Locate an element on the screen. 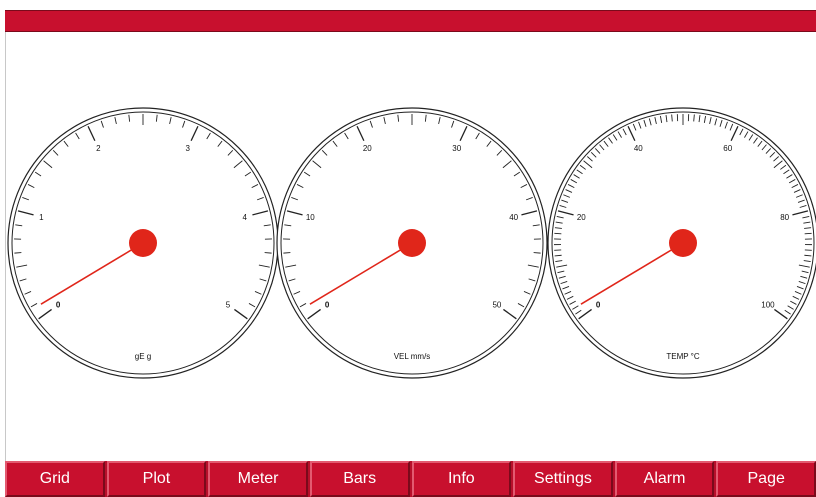 The width and height of the screenshot is (816, 497). scale-label: 50 is located at coordinates (496, 305).